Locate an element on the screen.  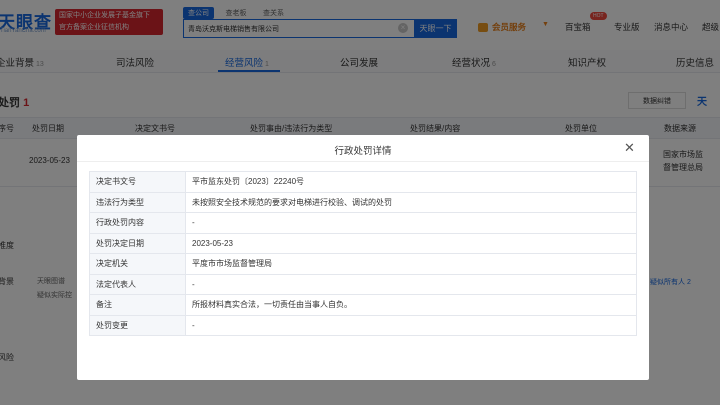
detail-row: 法定代表人 - is located at coordinates (363, 284).